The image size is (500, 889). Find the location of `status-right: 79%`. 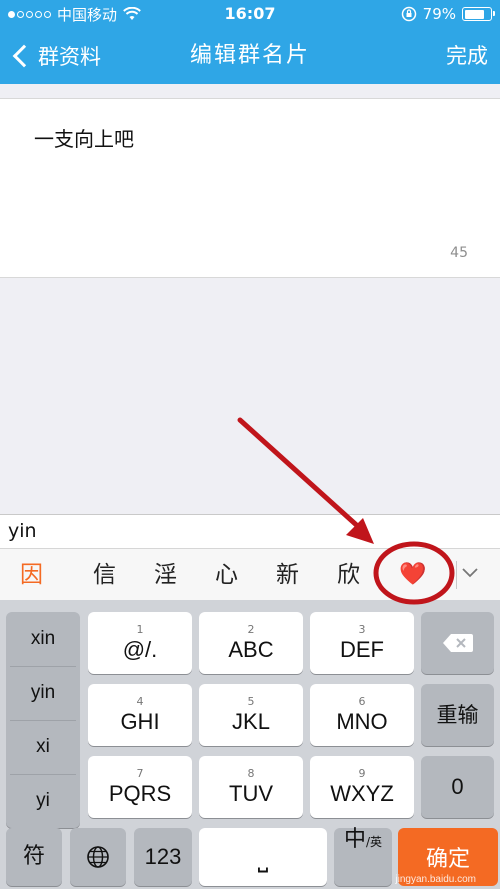

status-right: 79% is located at coordinates (448, 14).